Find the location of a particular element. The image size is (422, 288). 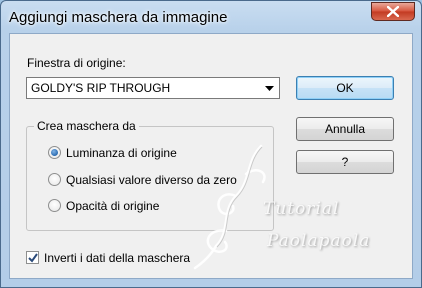

source-window-dropdown: GOLDY'S RIP THROUGH is located at coordinates (153, 88).